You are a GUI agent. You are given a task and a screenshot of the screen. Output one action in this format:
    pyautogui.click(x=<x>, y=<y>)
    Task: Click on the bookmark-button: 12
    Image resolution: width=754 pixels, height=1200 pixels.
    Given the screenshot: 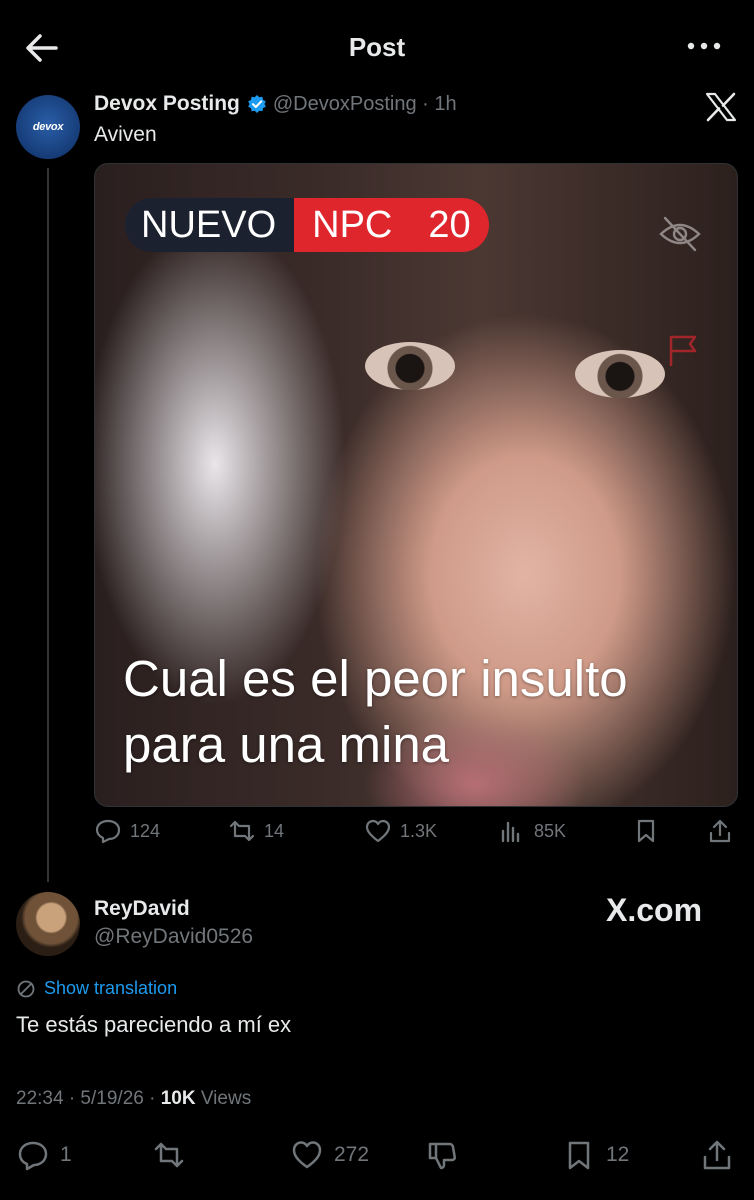 What is the action you would take?
    pyautogui.click(x=595, y=1155)
    